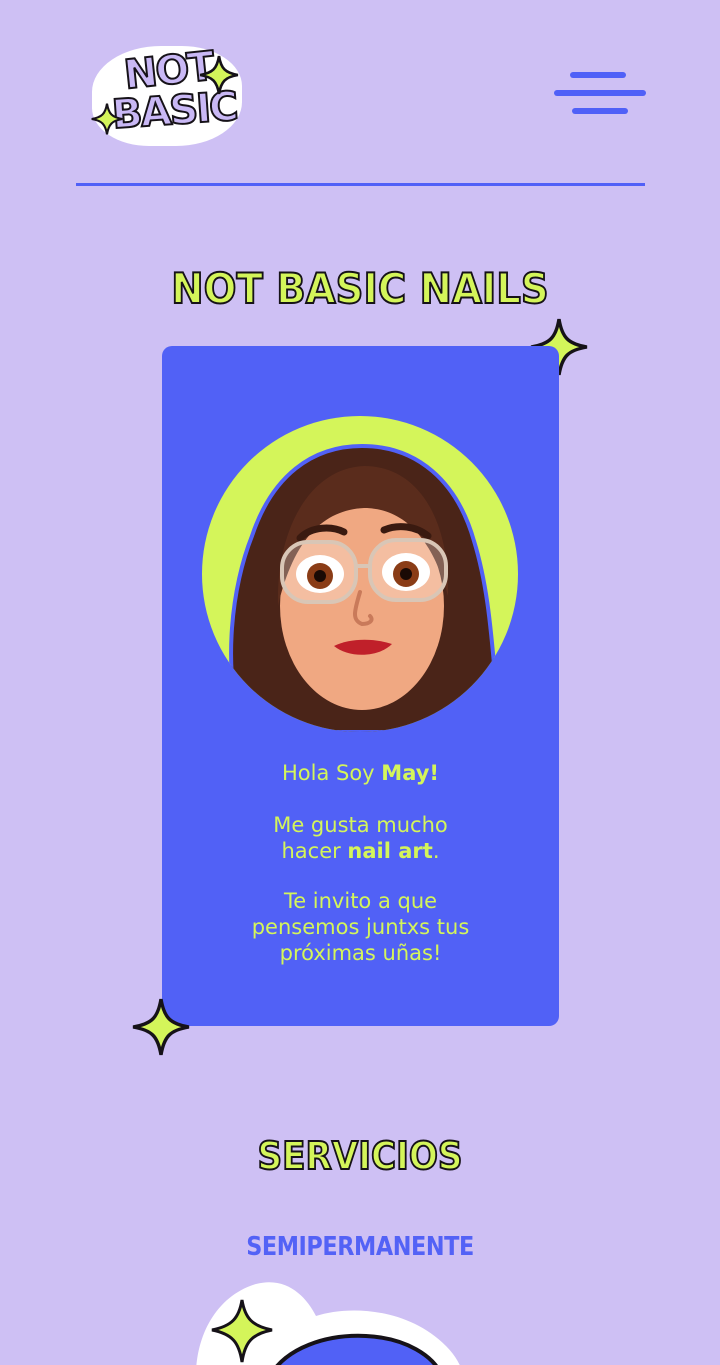 This screenshot has height=1365, width=720. Describe the element at coordinates (359, 288) in the screenshot. I see `page-title: NOT BASIC NAILS` at that location.